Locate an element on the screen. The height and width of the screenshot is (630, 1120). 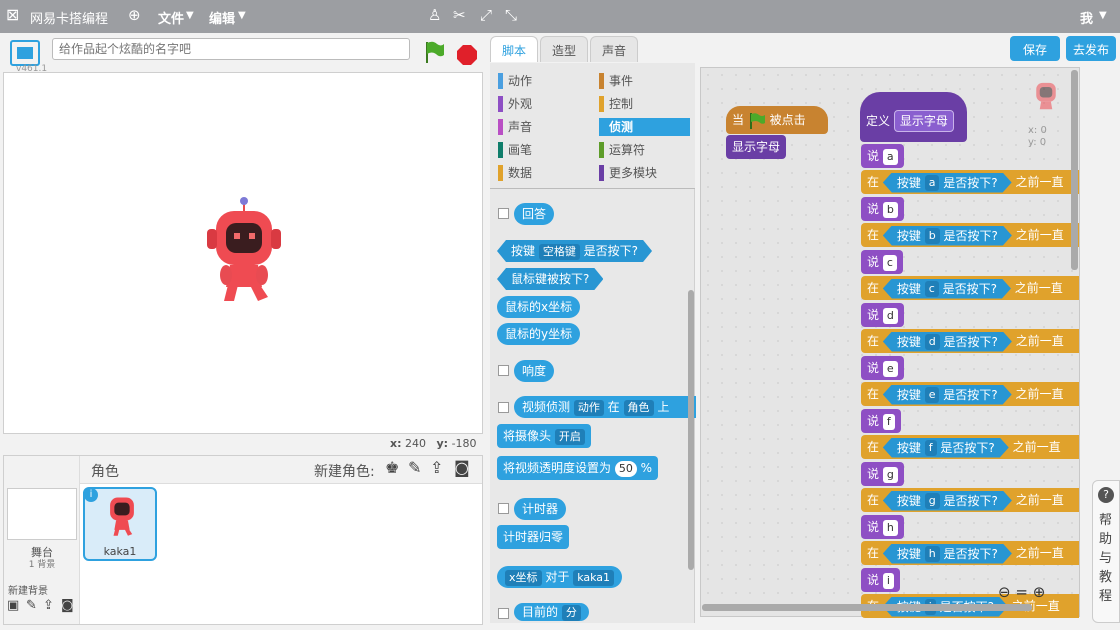
reset-timer-block: 计时器归零 is located at coordinates (533, 537).